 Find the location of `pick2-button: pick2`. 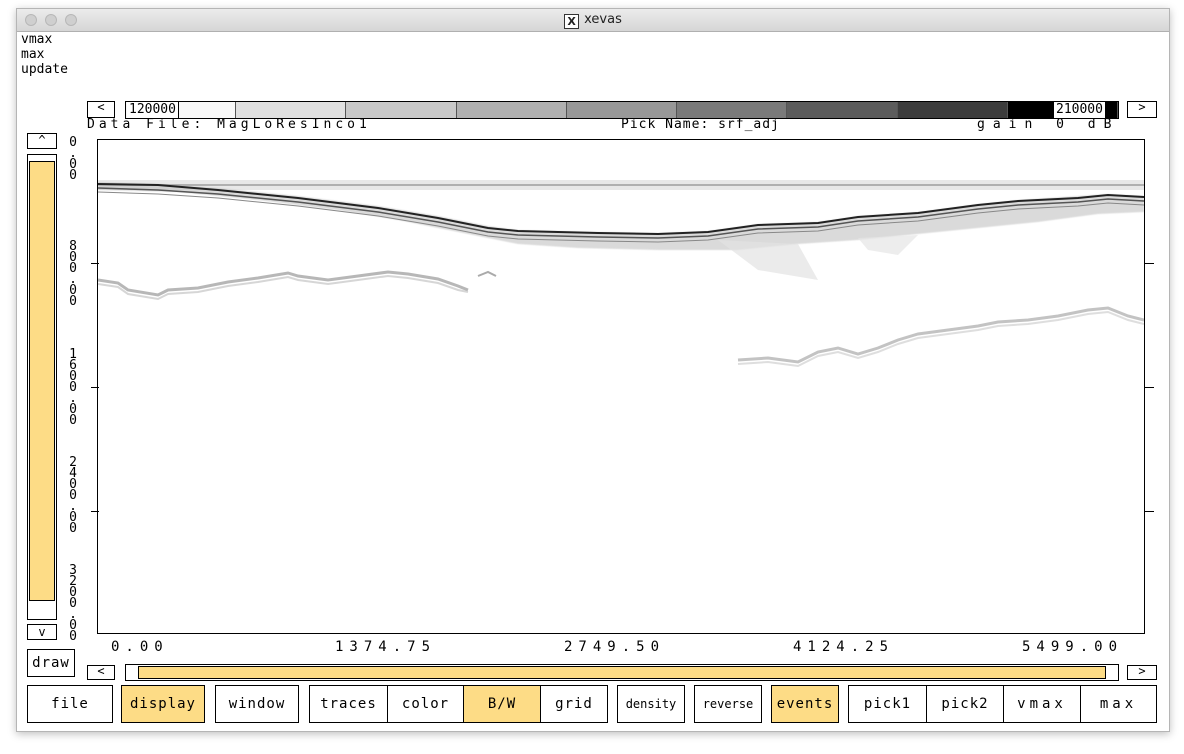

pick2-button: pick2 is located at coordinates (965, 704).